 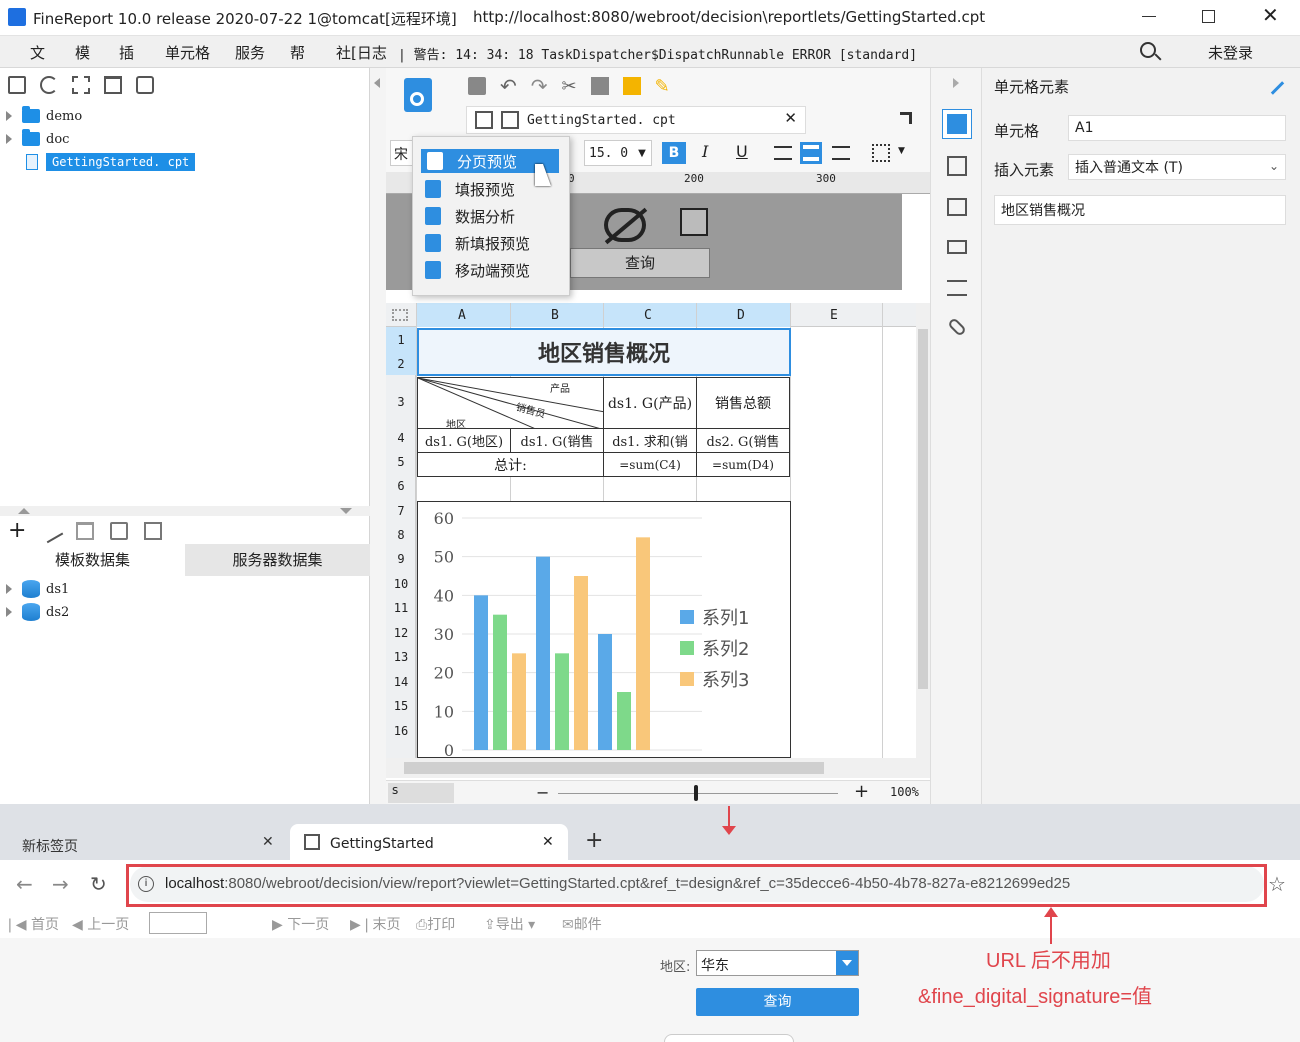 I want to click on sheet-tab: s, so click(x=421, y=793).